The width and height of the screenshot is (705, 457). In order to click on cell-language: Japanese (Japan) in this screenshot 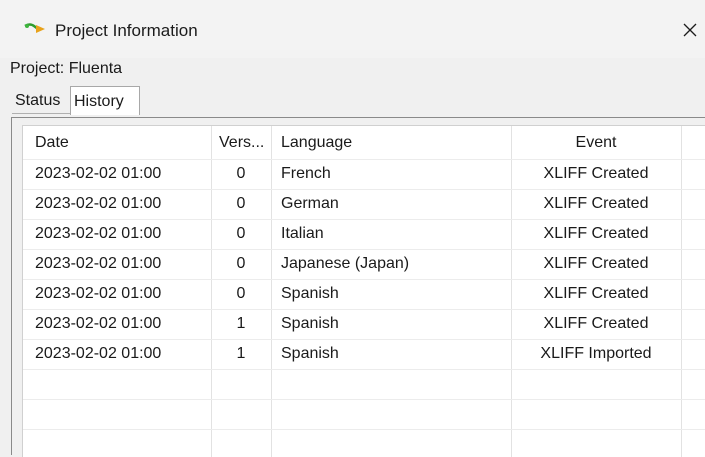, I will do `click(345, 263)`.